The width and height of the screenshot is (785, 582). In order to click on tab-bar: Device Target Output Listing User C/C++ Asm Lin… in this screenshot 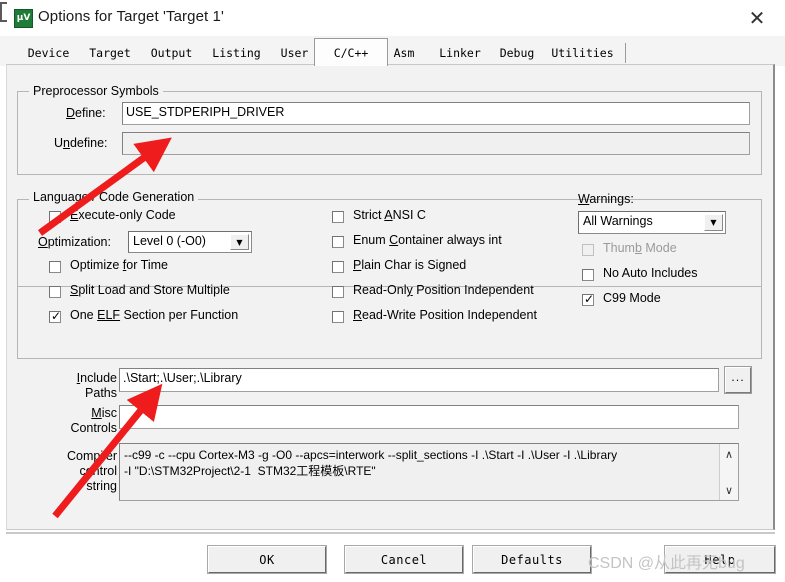, I will do `click(392, 51)`.